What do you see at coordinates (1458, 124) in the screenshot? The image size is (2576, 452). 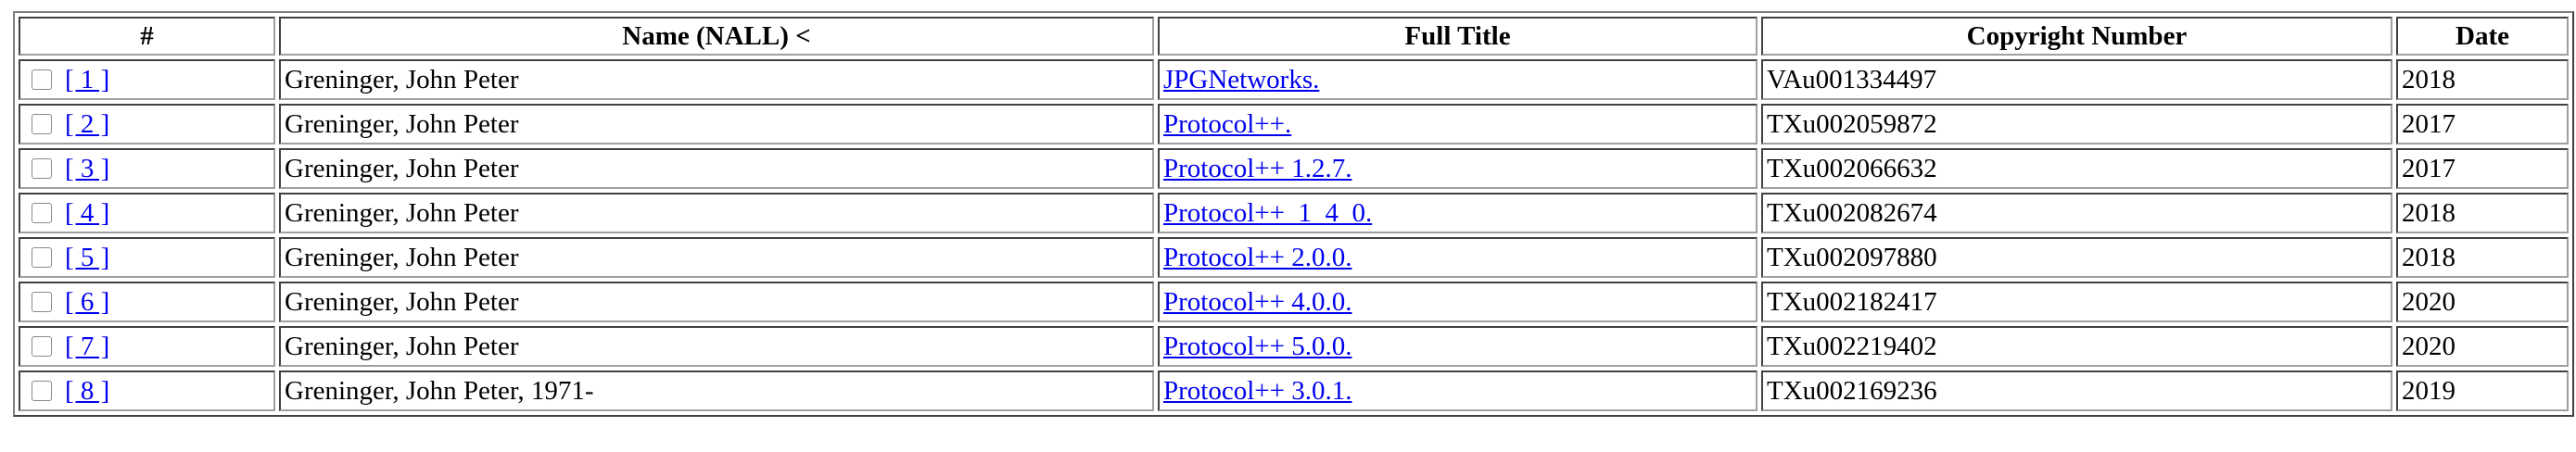 I see `title-cell: Protocol++.` at bounding box center [1458, 124].